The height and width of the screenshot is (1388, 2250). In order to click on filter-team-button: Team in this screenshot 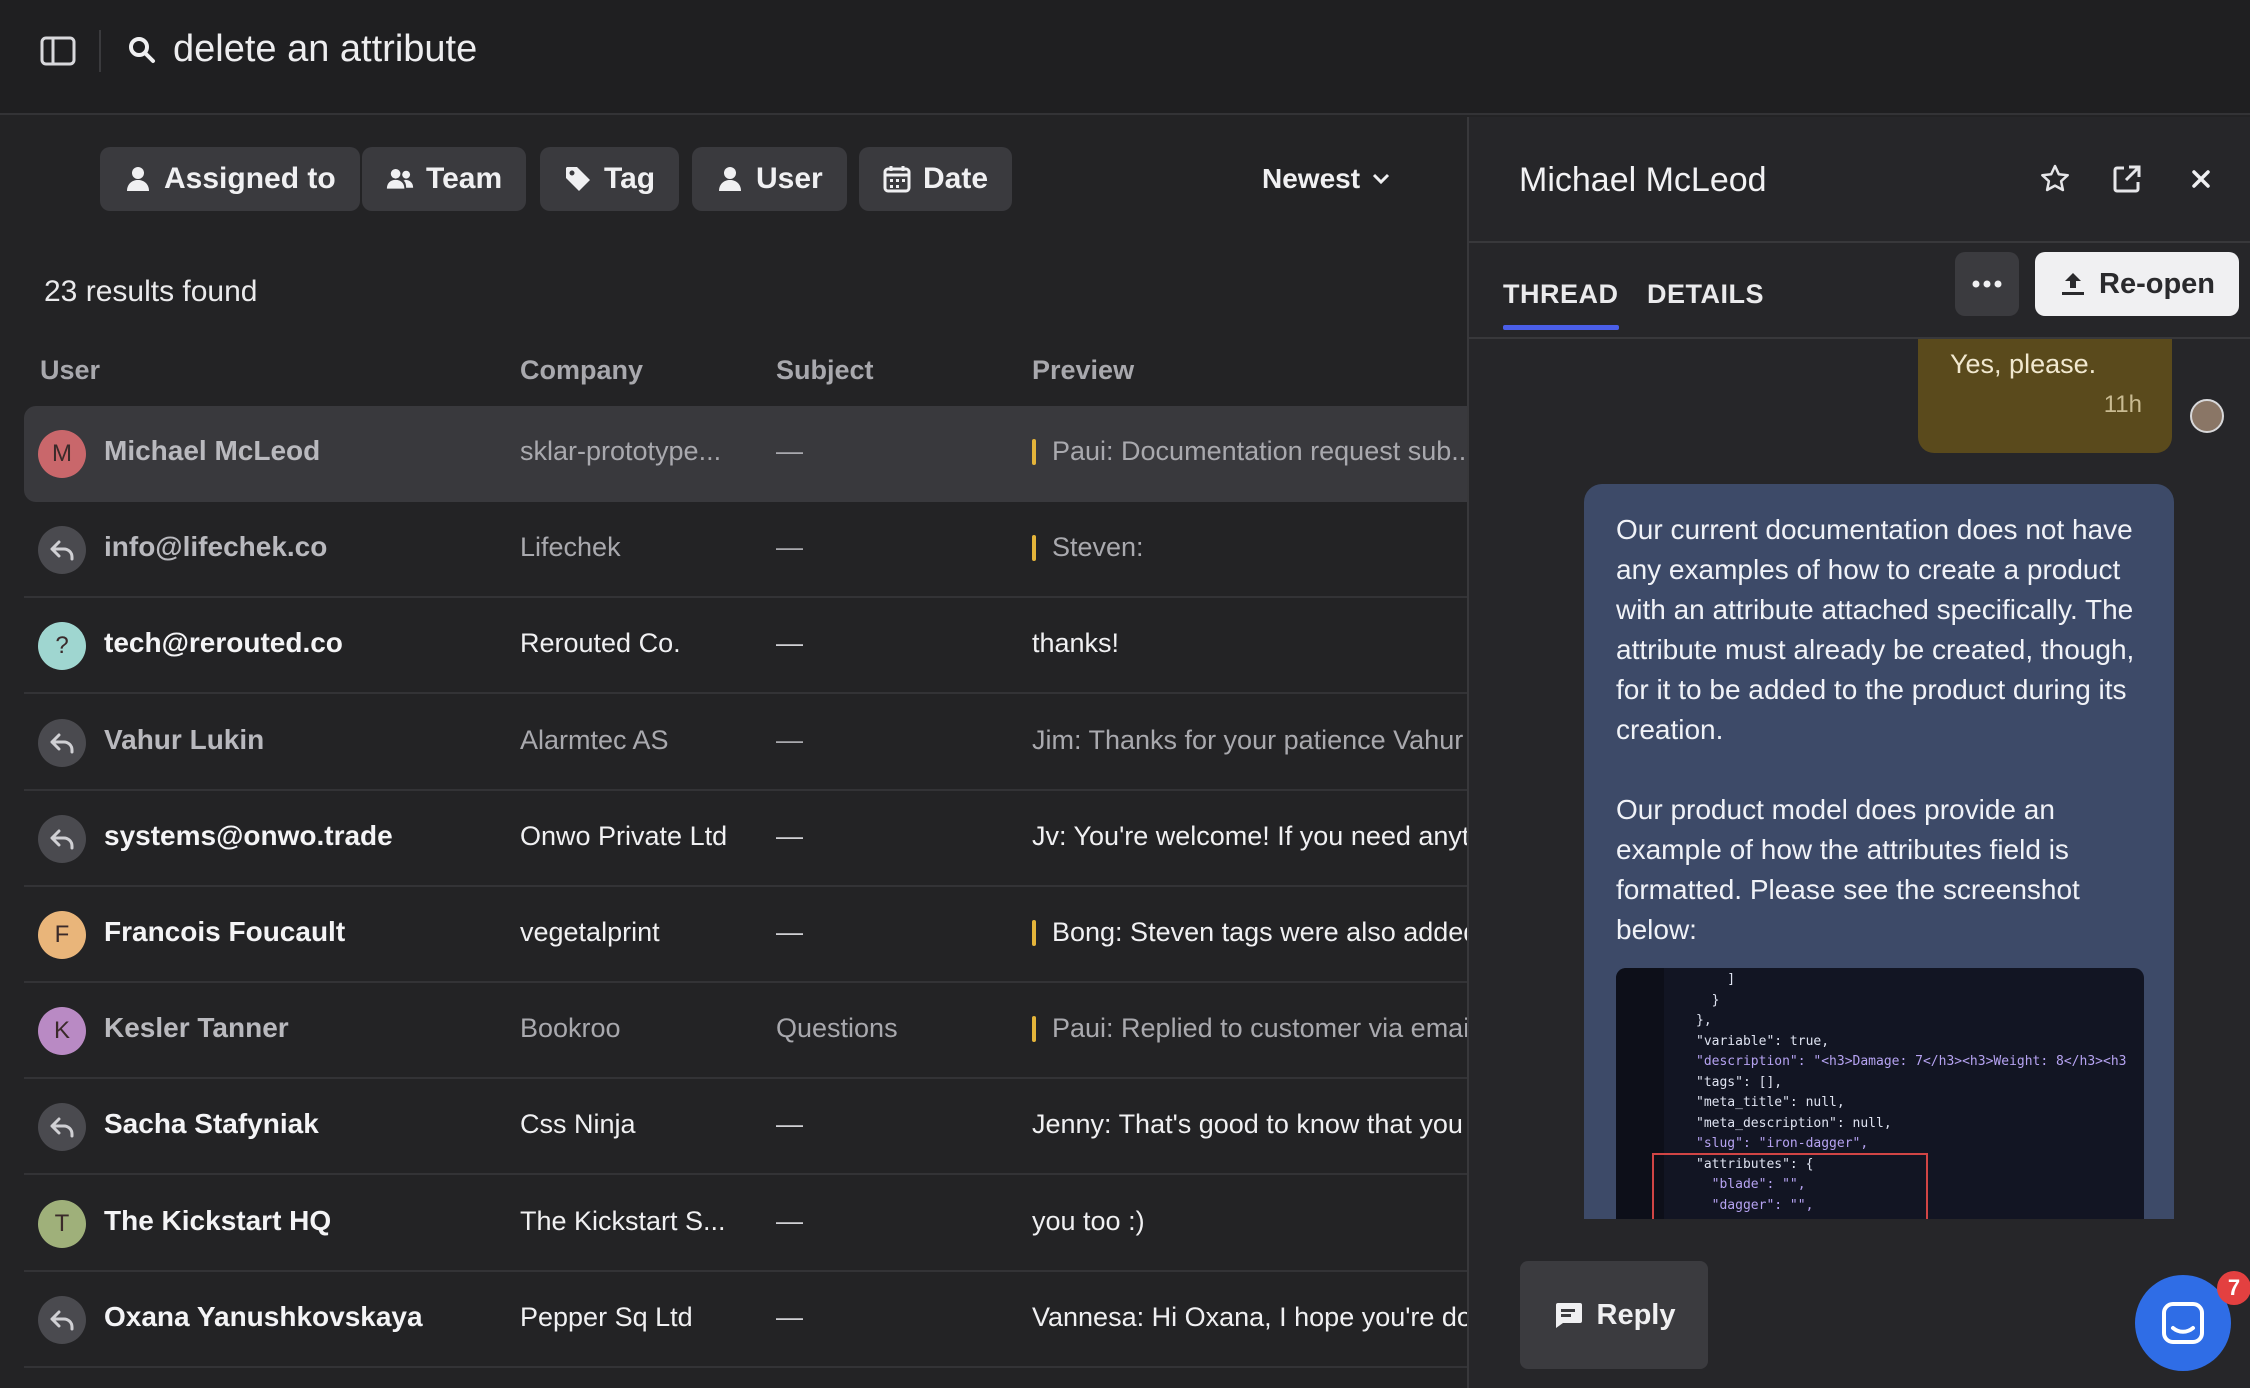, I will do `click(444, 179)`.